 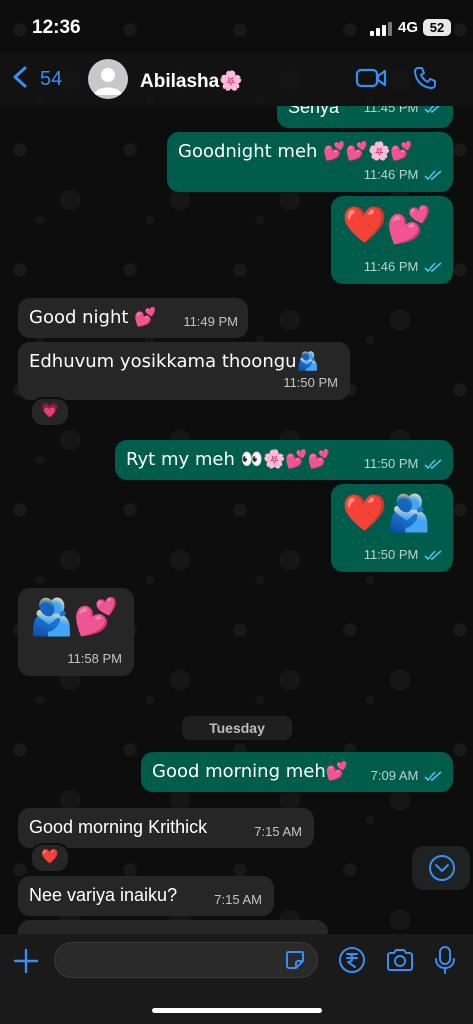 I want to click on status-bar: 12:36 4G 52, so click(x=236, y=26).